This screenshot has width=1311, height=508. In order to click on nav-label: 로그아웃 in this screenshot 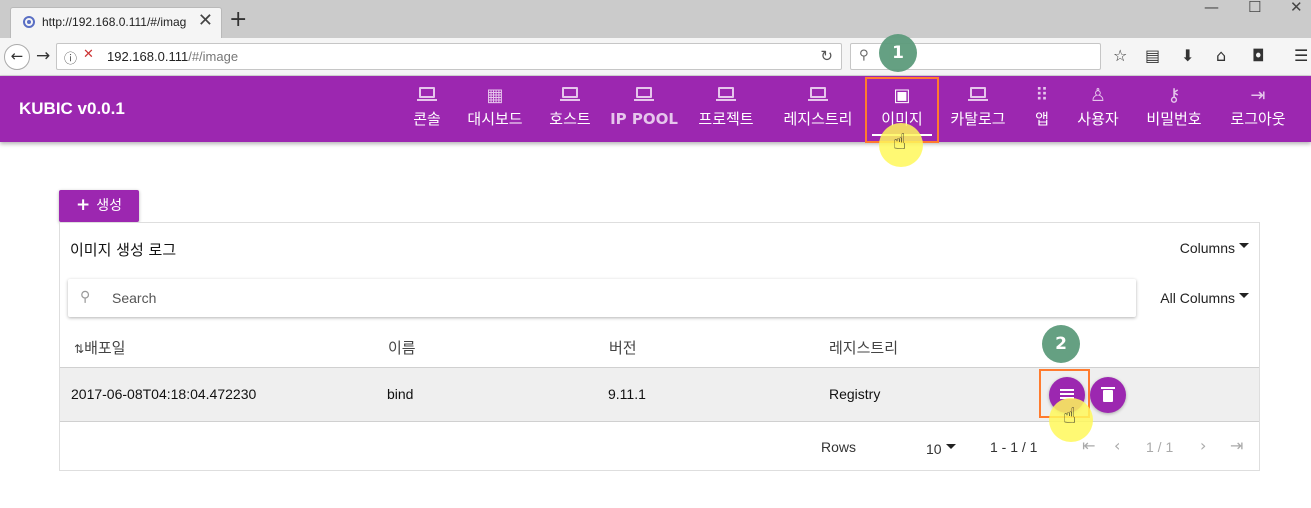, I will do `click(1258, 119)`.